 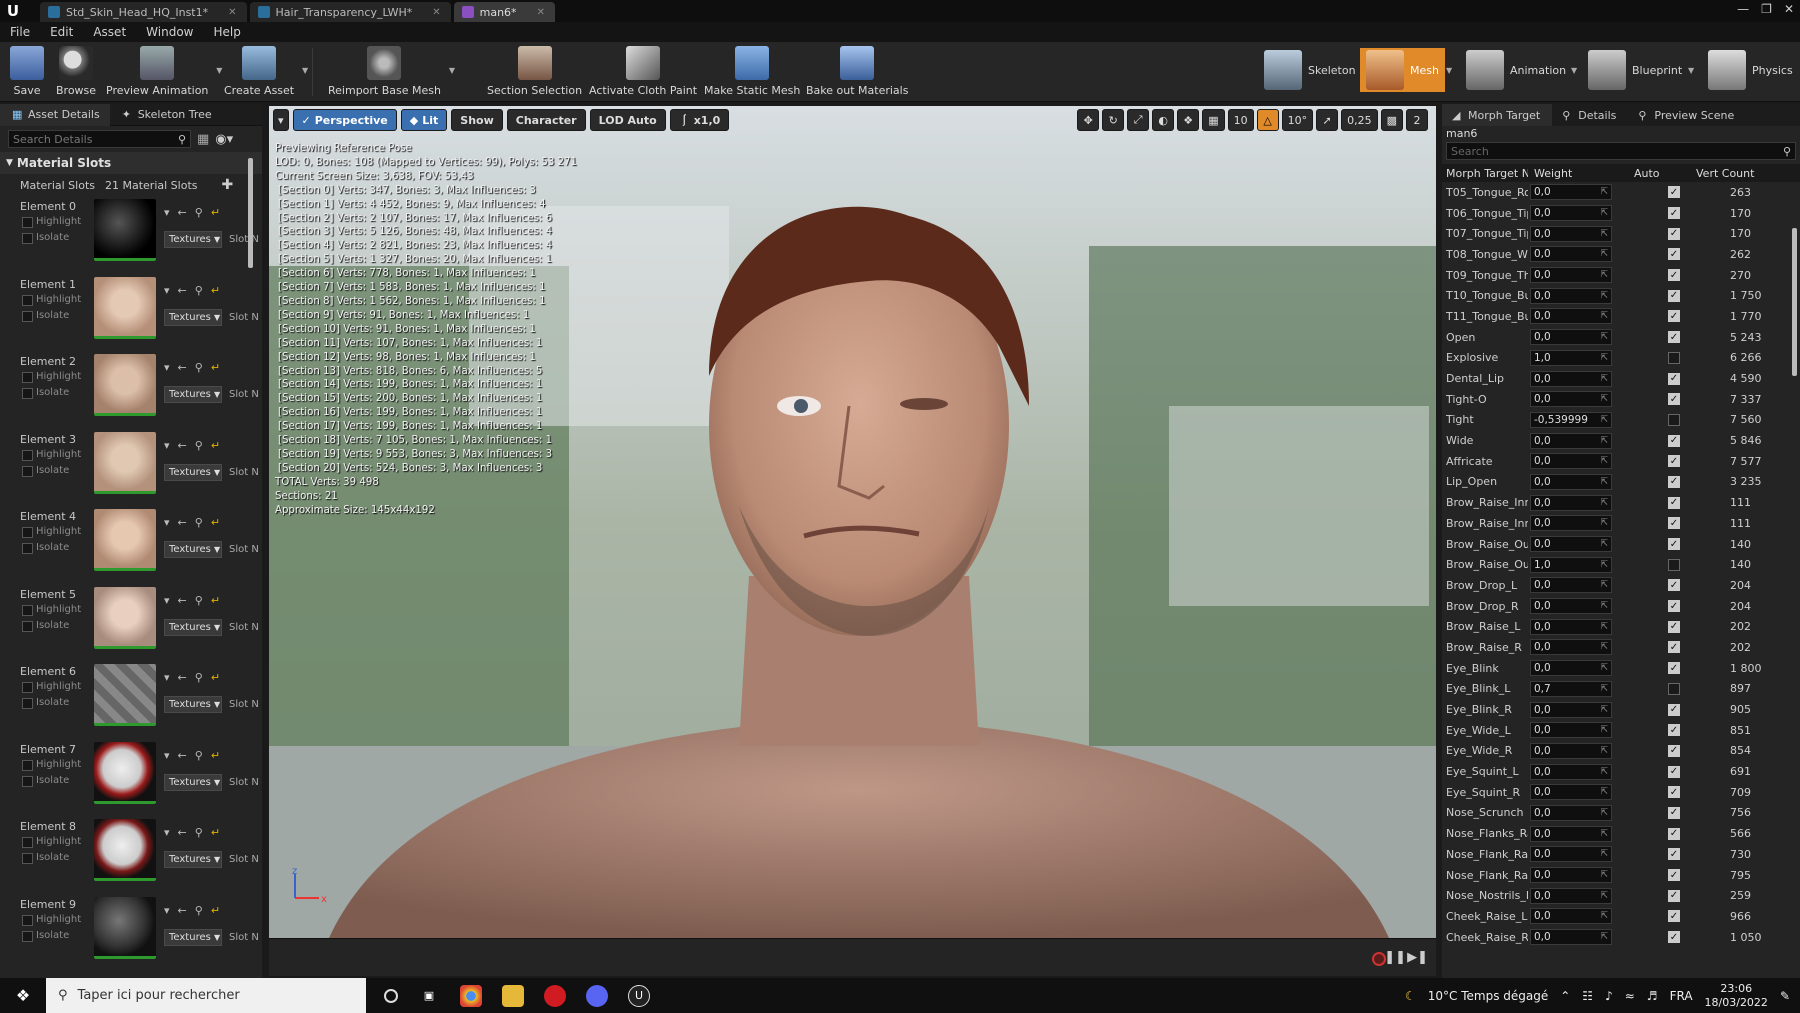 I want to click on morph-target-row: Brow_Drop_R 0,0 ⇱ ✓ 204, so click(x=1621, y=606).